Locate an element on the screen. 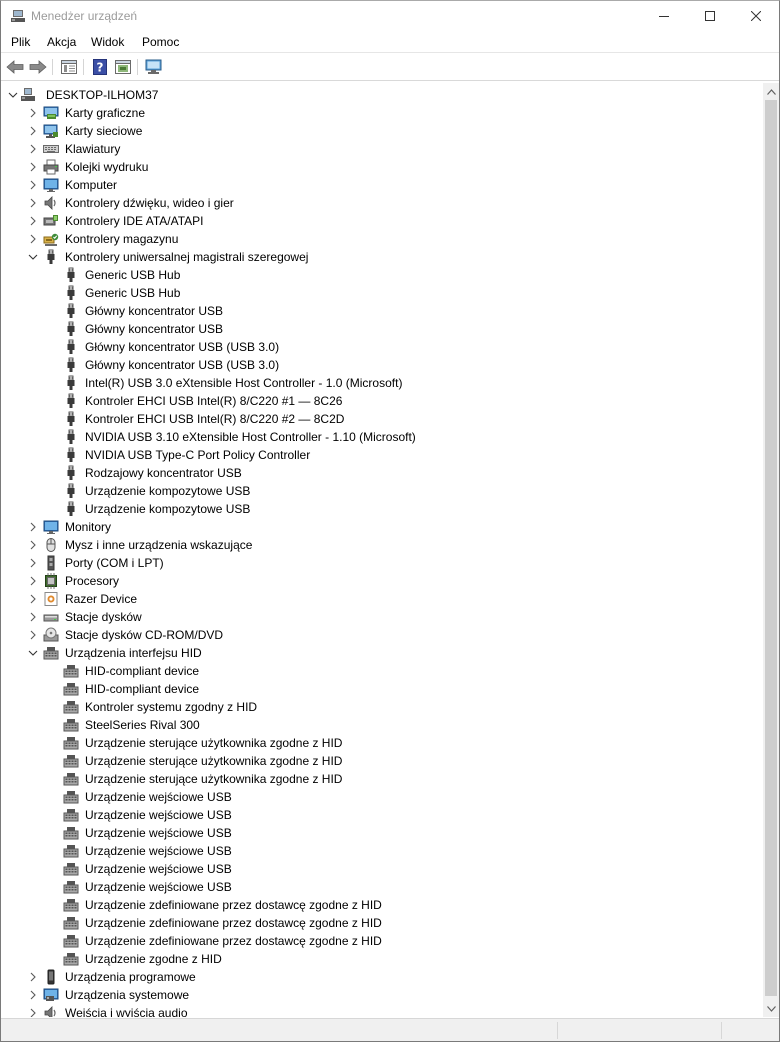  minimize-button is located at coordinates (664, 16).